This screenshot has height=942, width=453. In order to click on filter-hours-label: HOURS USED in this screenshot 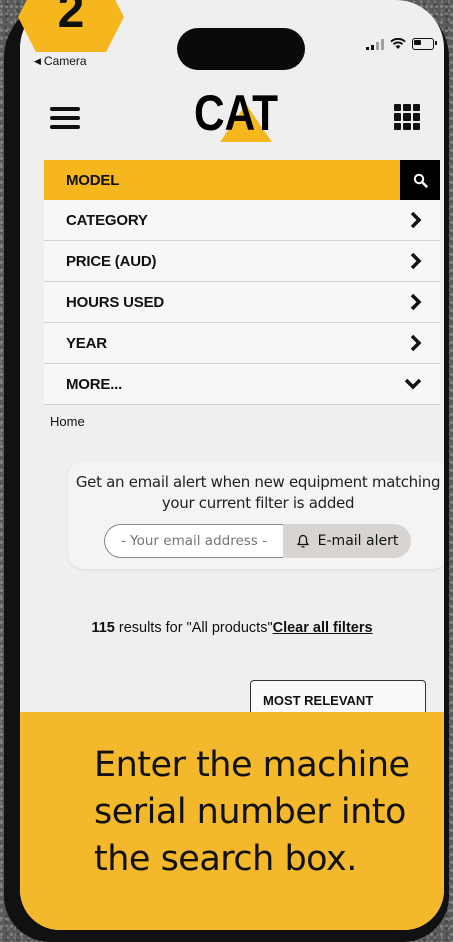, I will do `click(115, 302)`.